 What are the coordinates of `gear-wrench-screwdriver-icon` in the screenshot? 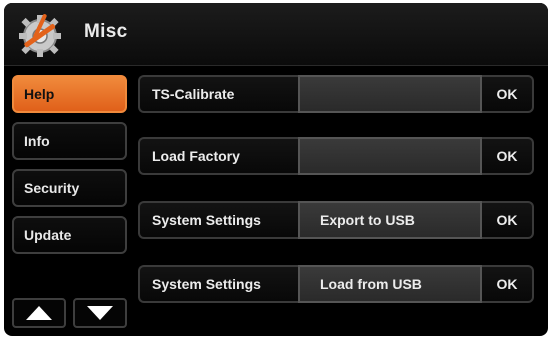 It's located at (40, 35).